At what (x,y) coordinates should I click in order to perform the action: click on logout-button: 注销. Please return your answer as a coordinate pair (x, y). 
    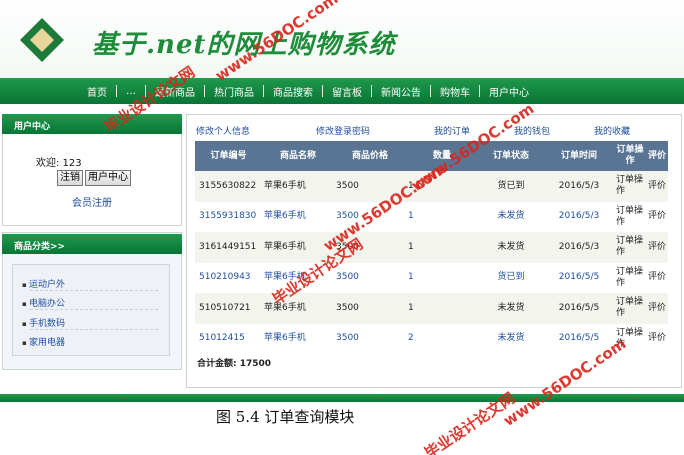
    Looking at the image, I should click on (70, 178).